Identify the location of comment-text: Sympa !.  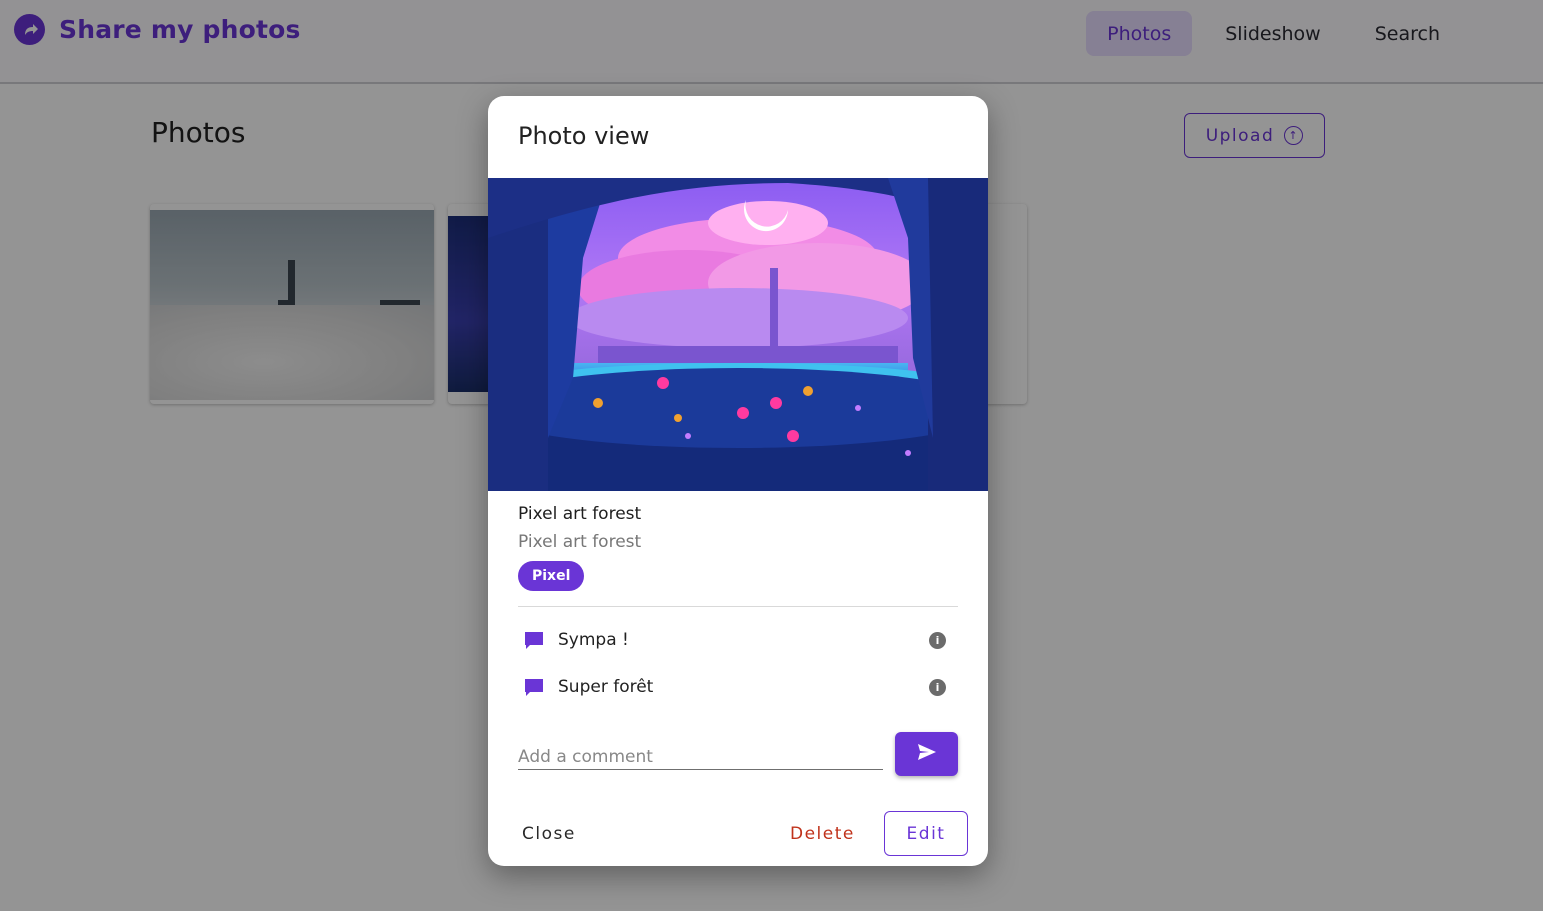
(593, 640).